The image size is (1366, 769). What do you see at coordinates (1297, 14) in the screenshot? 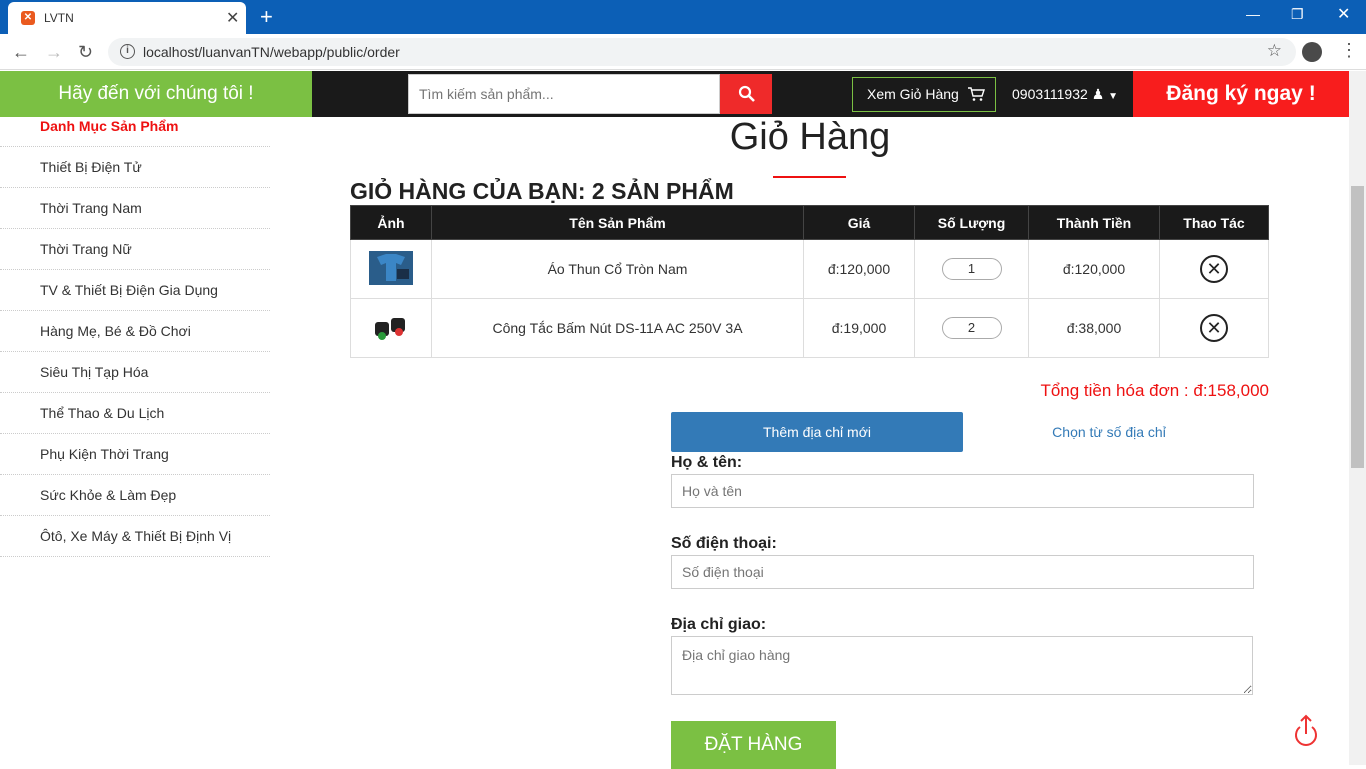
I see `restore-icon: ❐` at bounding box center [1297, 14].